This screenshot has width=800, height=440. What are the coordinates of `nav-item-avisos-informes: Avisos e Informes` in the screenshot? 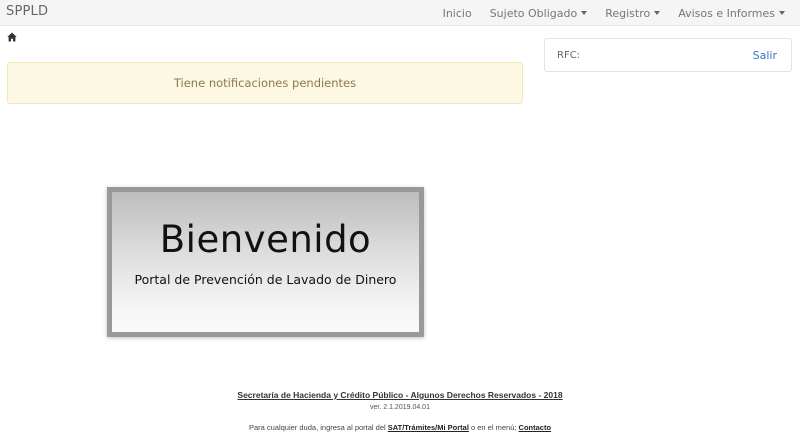 It's located at (731, 13).